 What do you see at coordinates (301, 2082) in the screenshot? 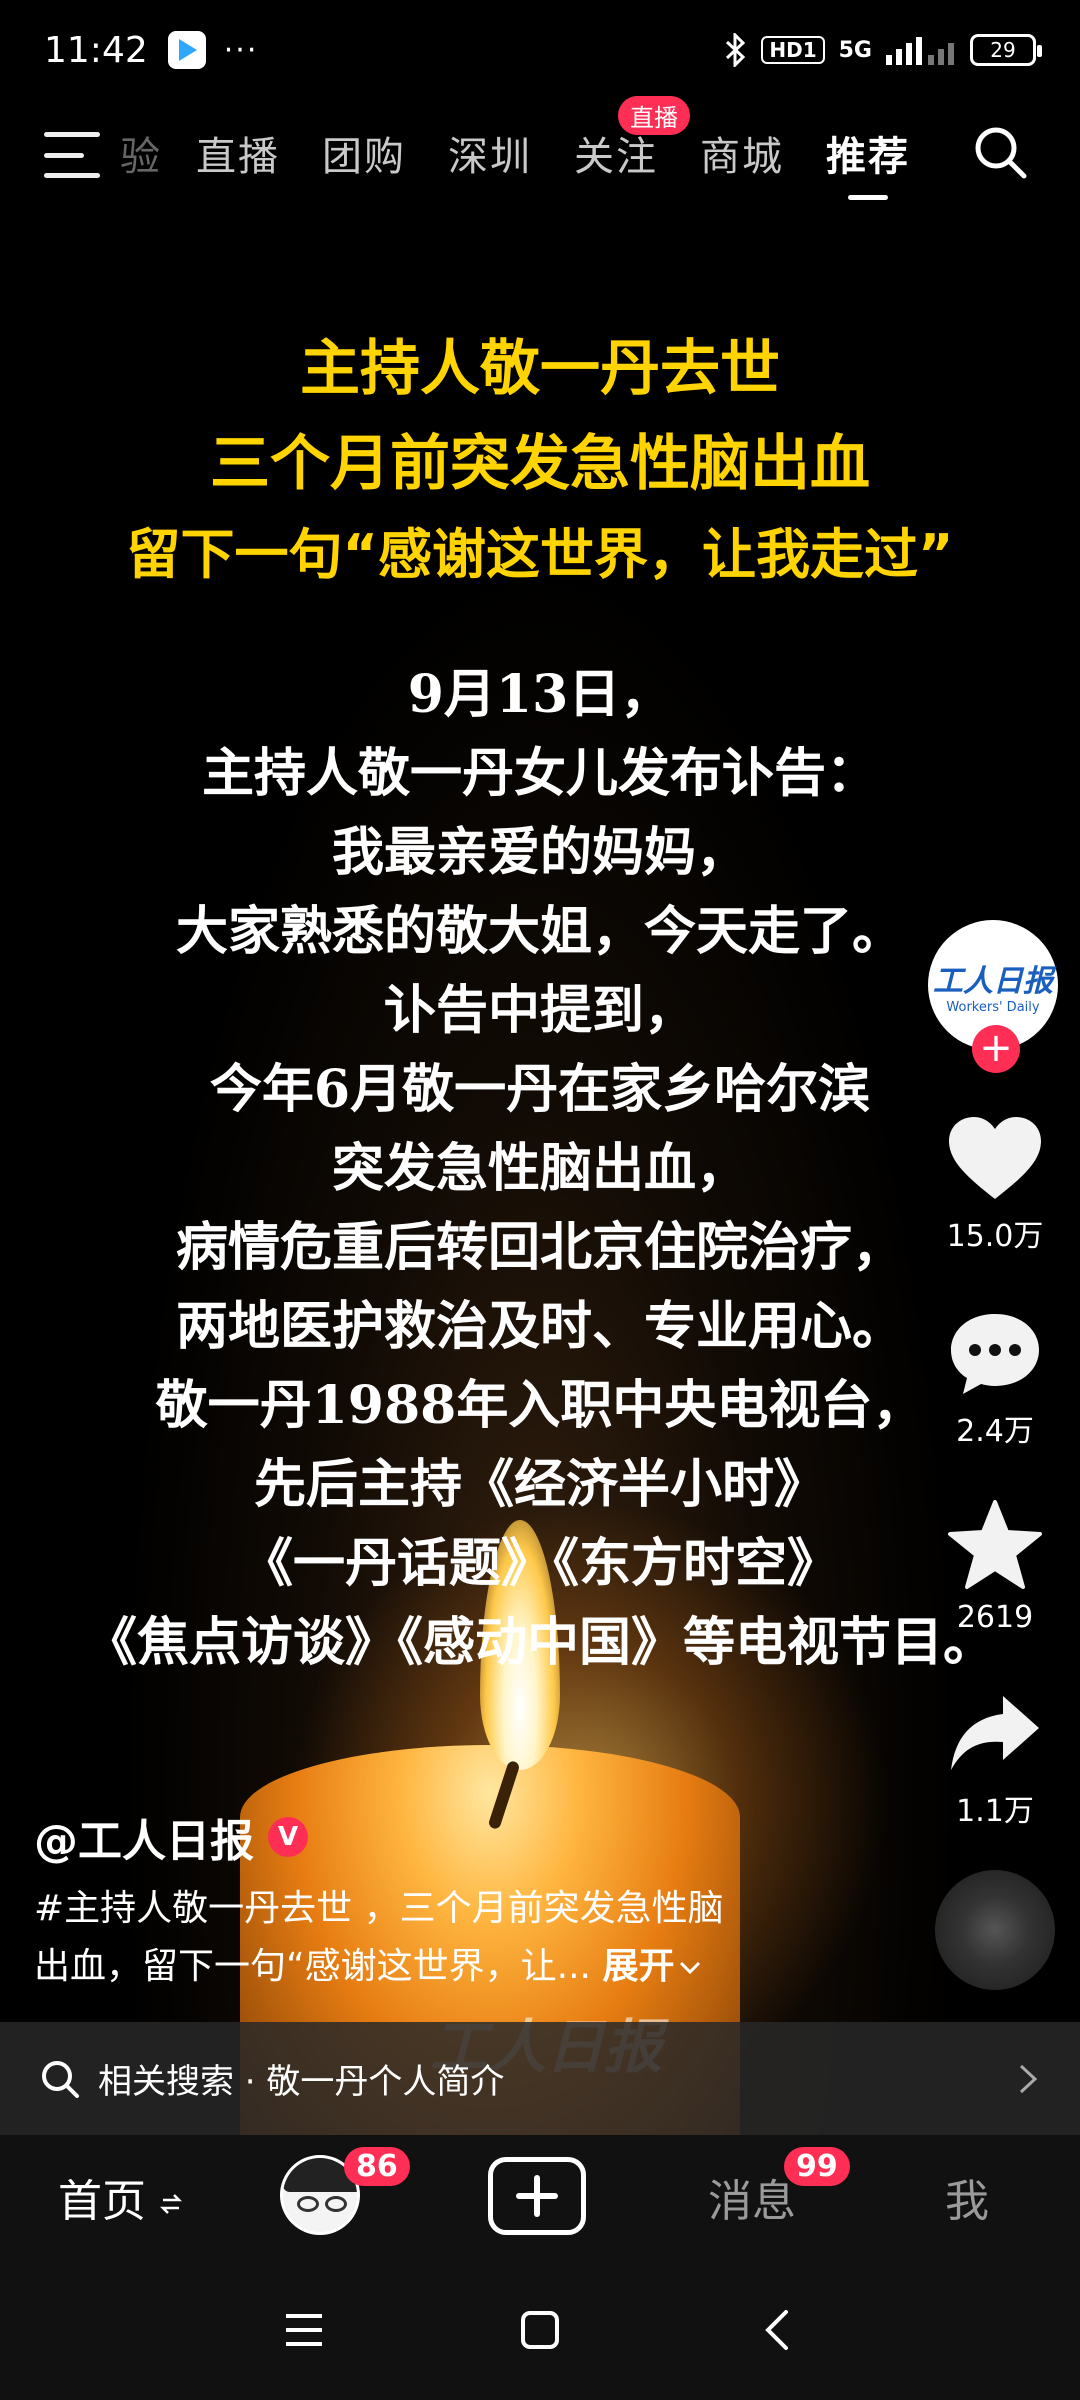
I see `related-search-label: 相关搜索 · 敬一丹个人简介` at bounding box center [301, 2082].